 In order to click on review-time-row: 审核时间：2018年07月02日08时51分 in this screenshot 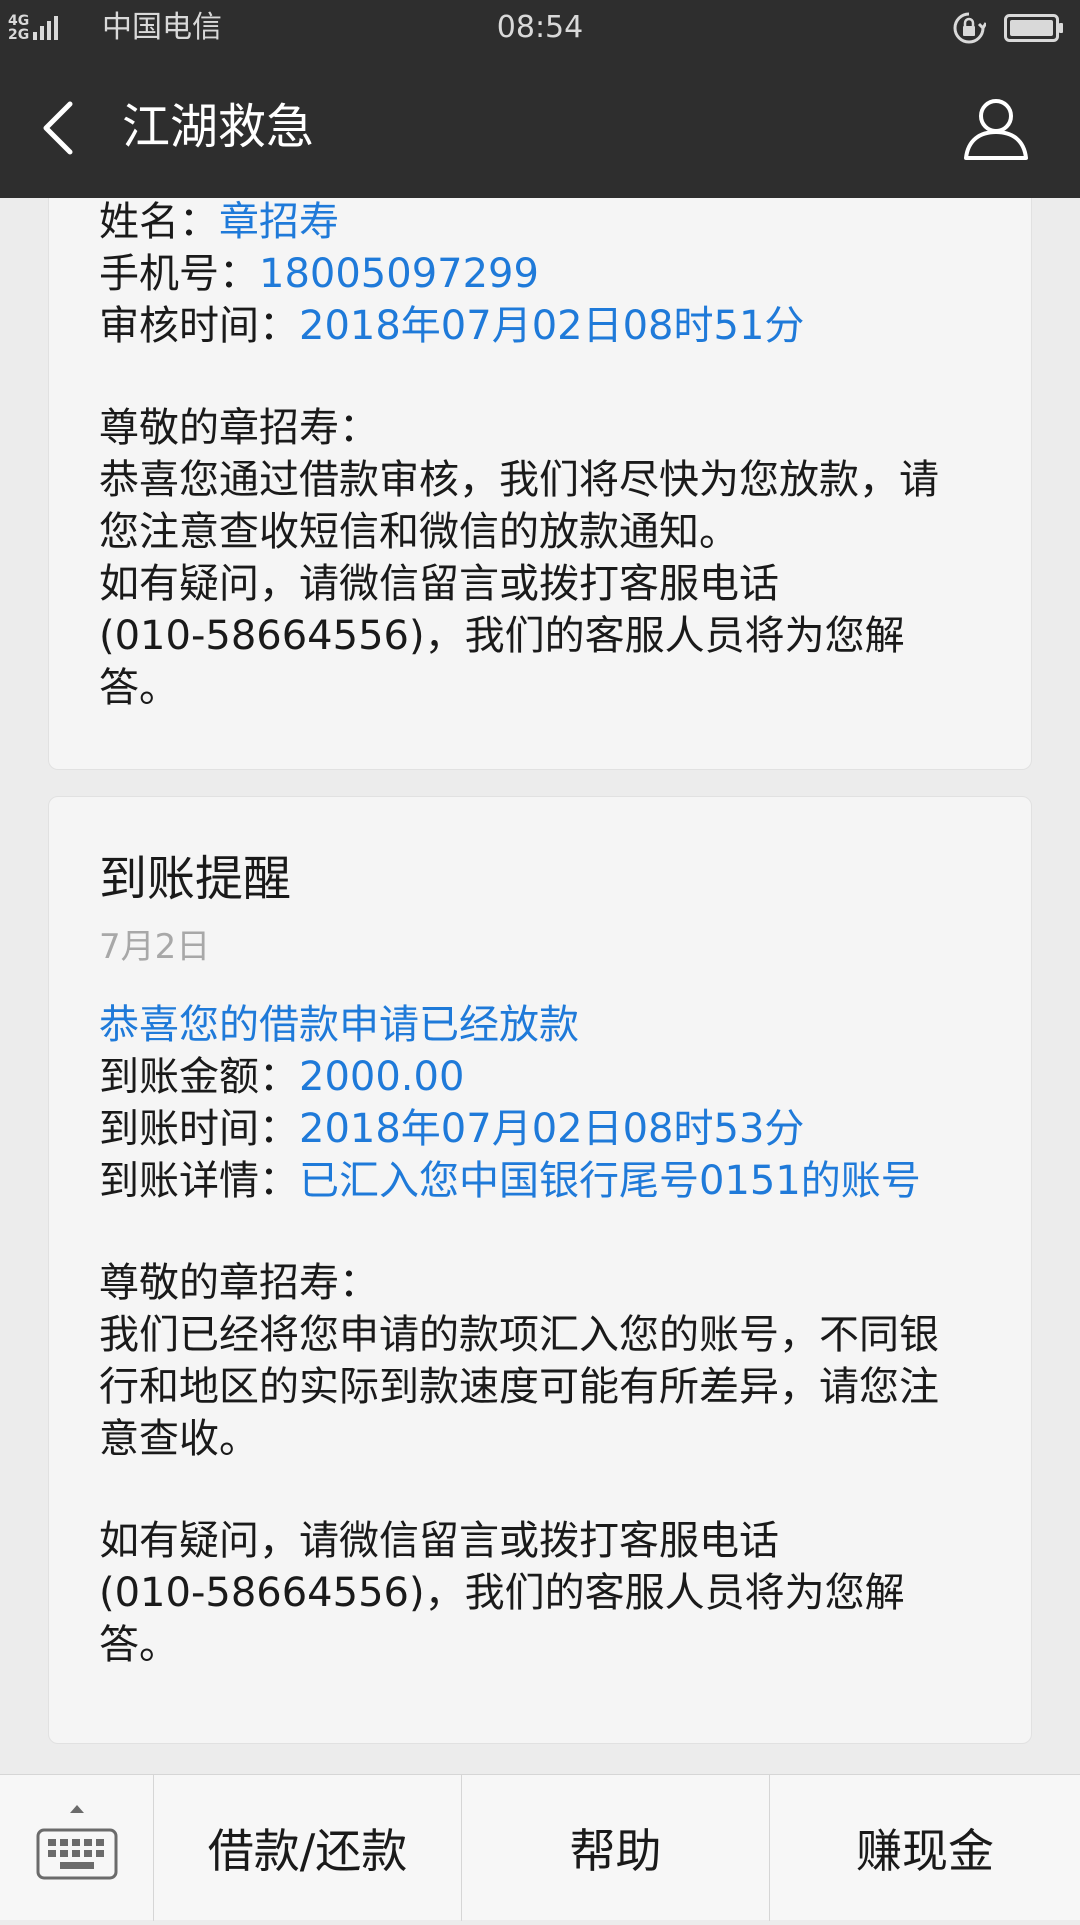, I will do `click(550, 326)`.